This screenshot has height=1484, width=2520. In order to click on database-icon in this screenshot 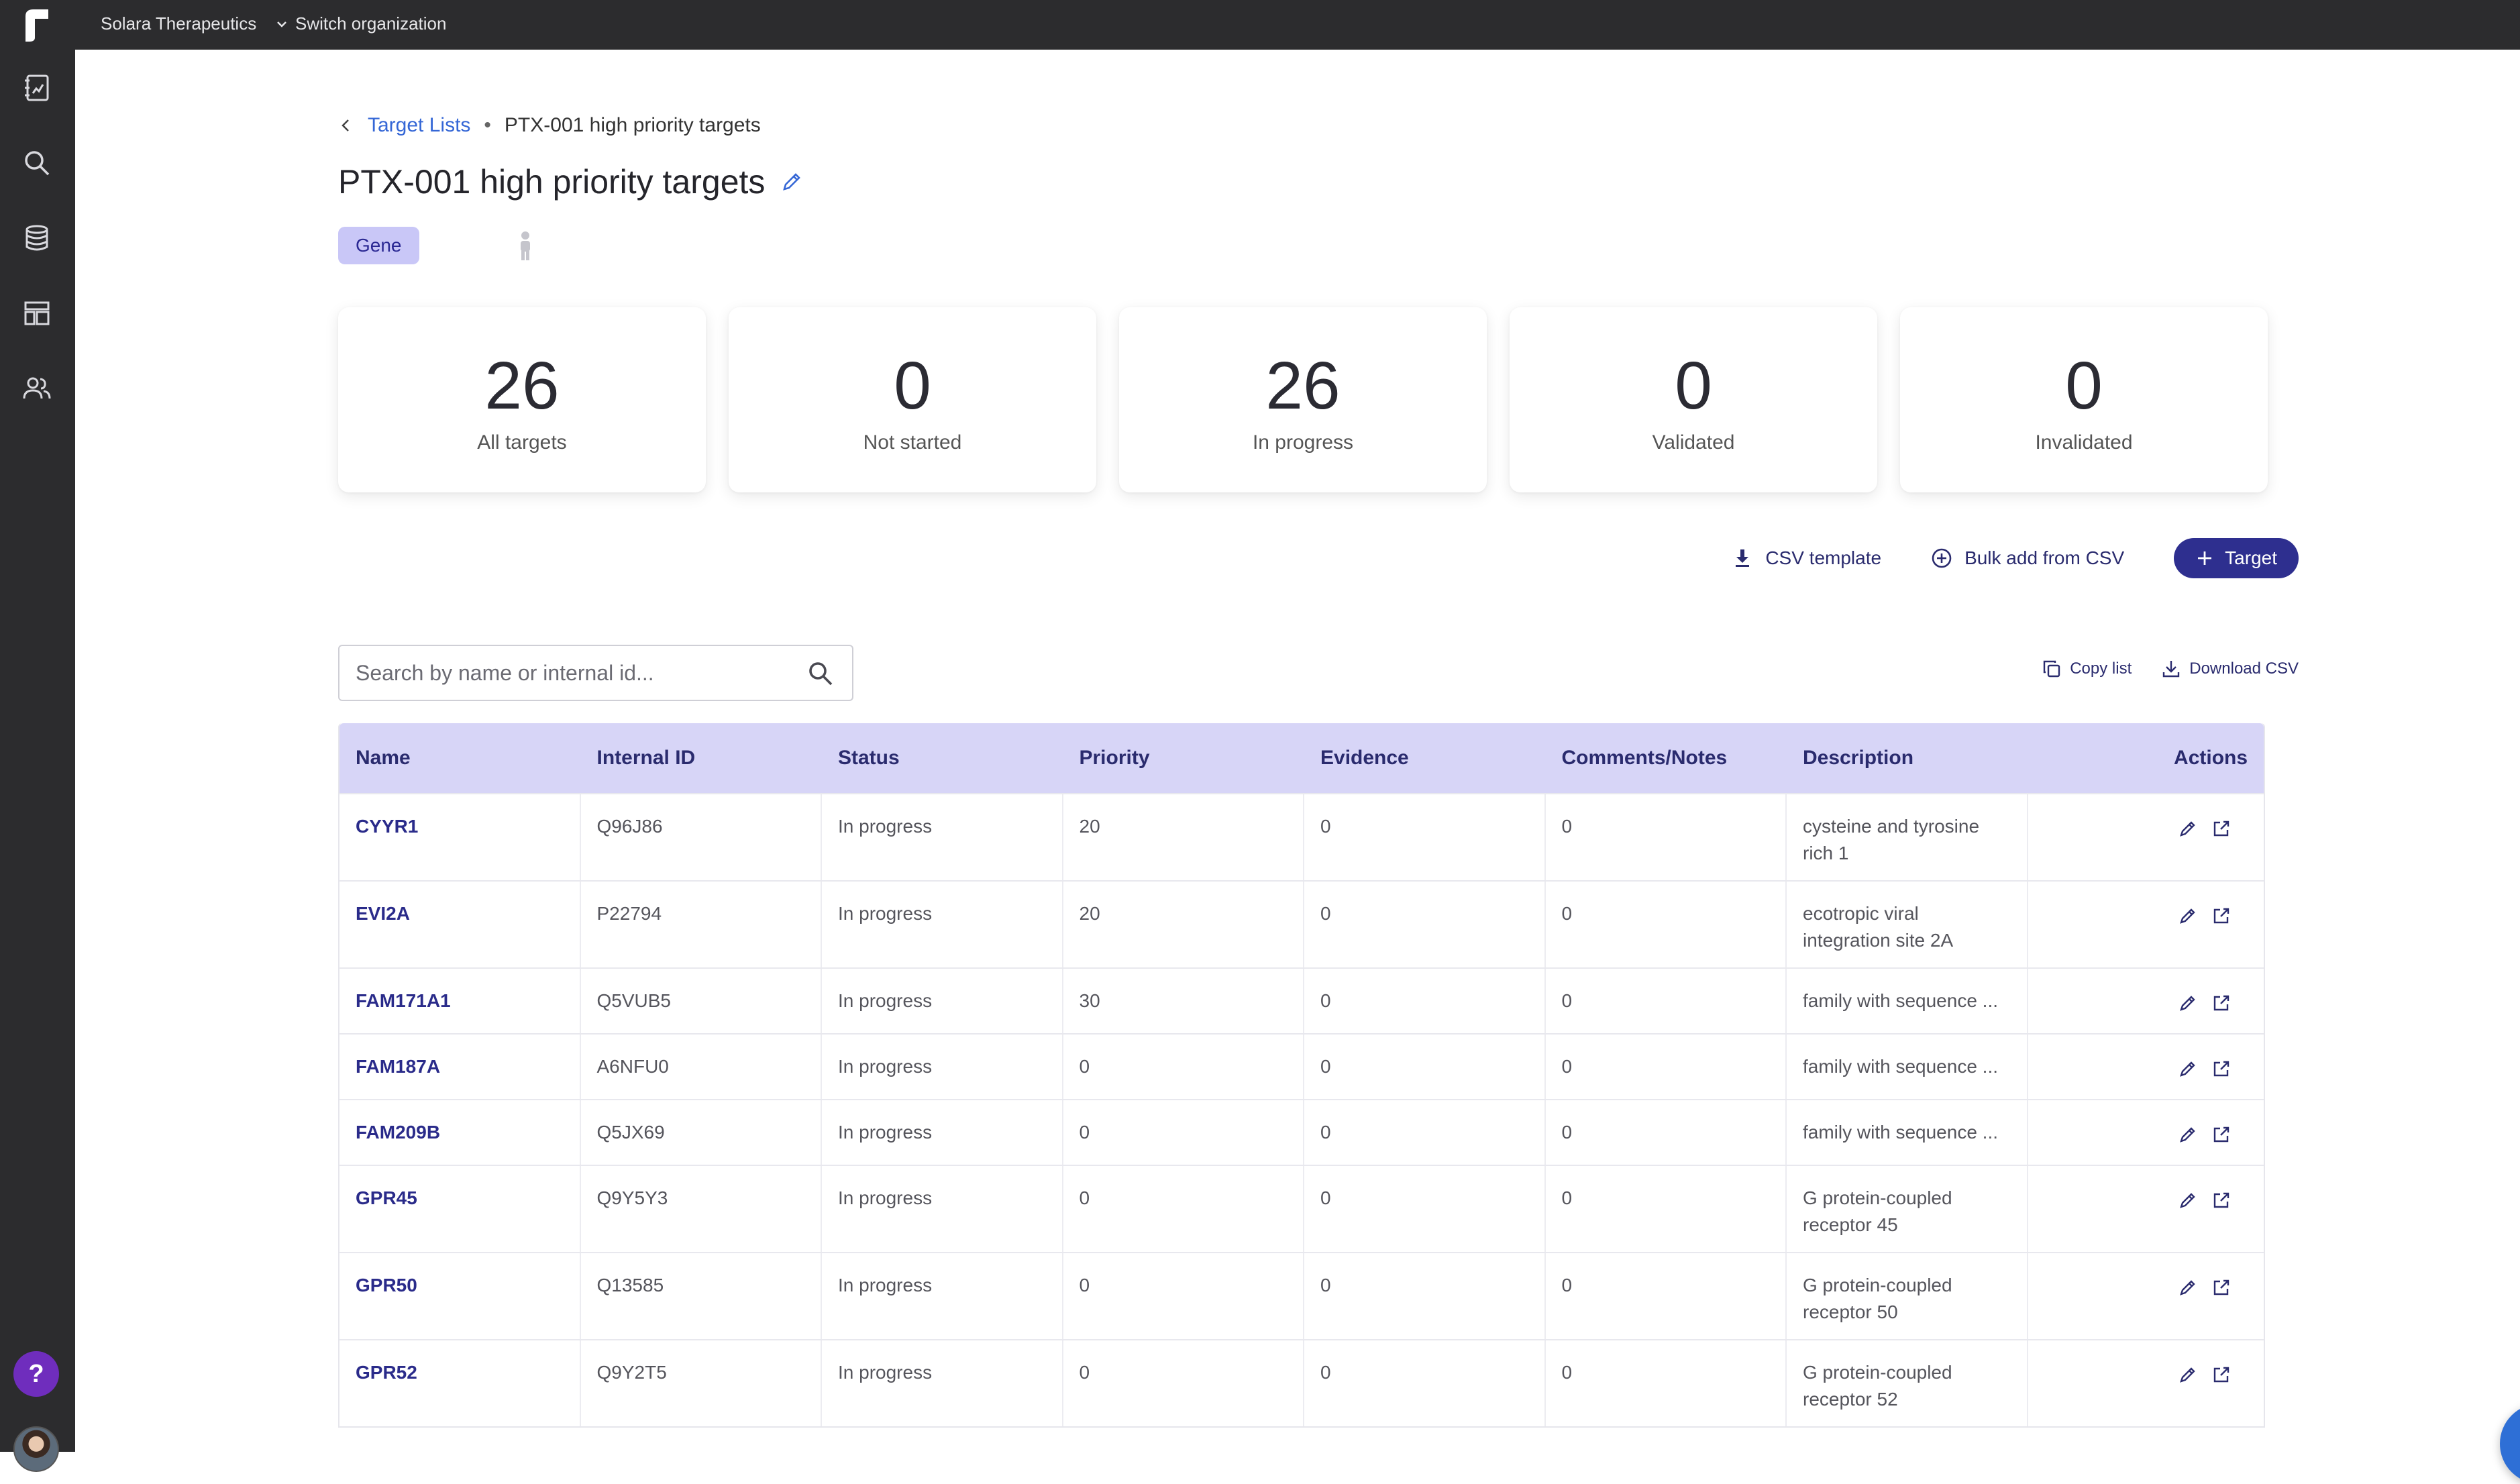, I will do `click(36, 238)`.